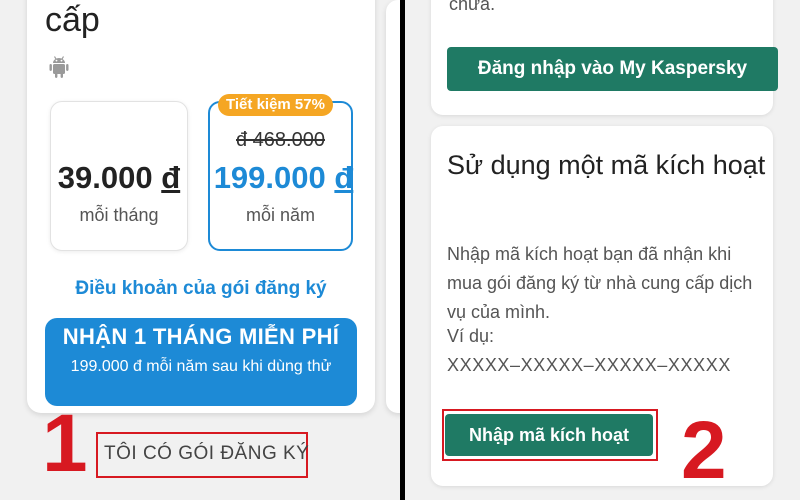 This screenshot has width=800, height=500. I want to click on monthly-currency: đ, so click(171, 177).